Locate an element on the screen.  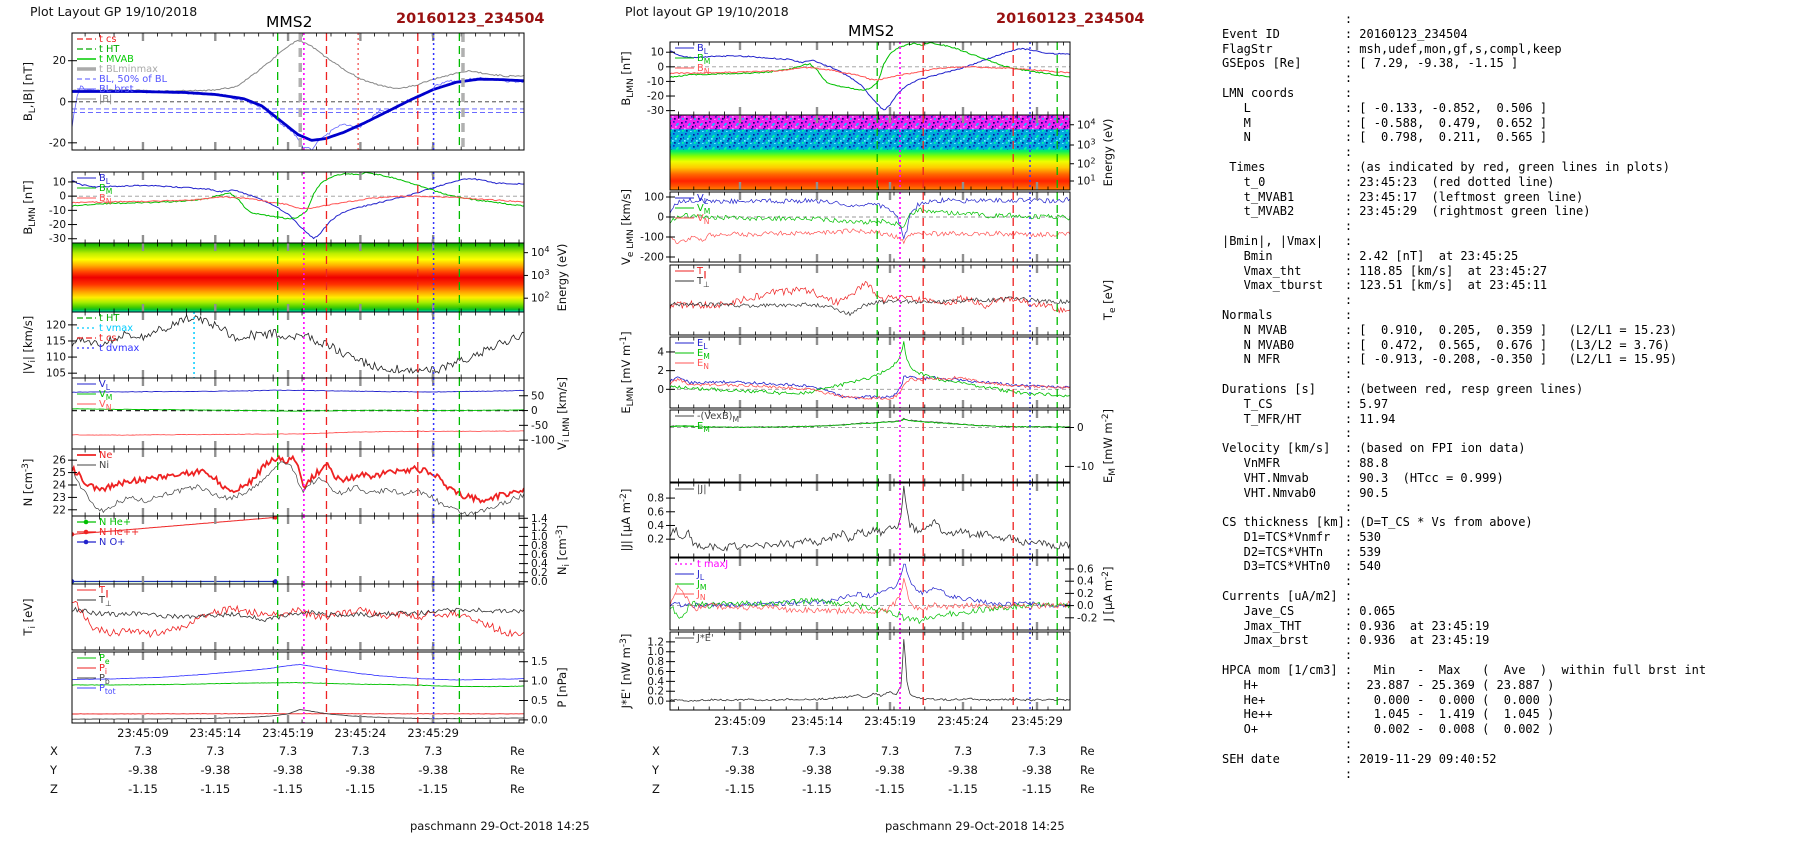
svg-text: 100 is located at coordinates (654, 198).